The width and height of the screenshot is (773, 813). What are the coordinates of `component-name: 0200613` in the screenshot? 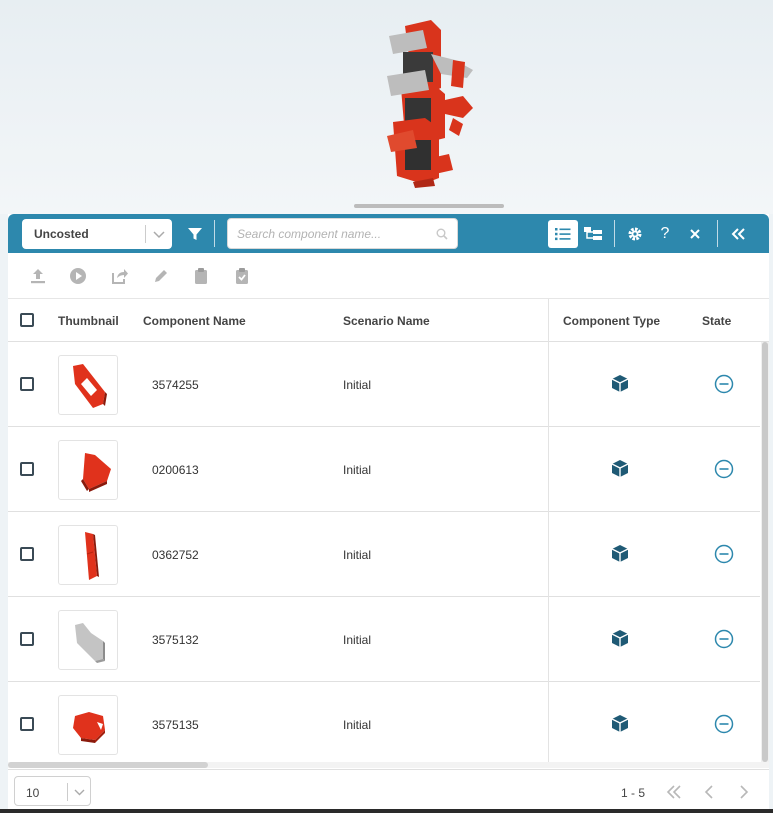 It's located at (175, 470).